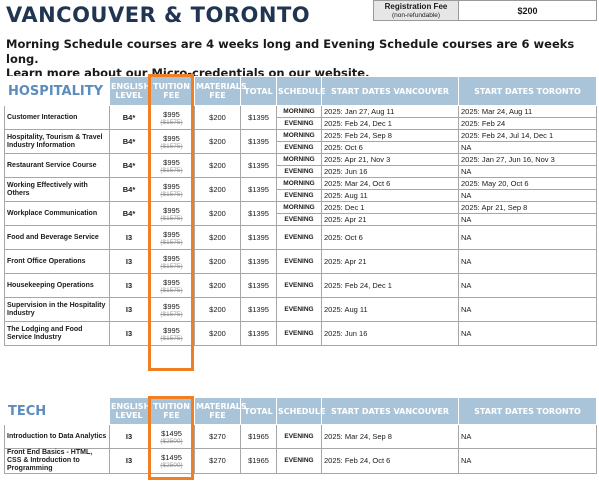  Describe the element at coordinates (57, 285) in the screenshot. I see `course-name: Housekeeping Operations` at that location.